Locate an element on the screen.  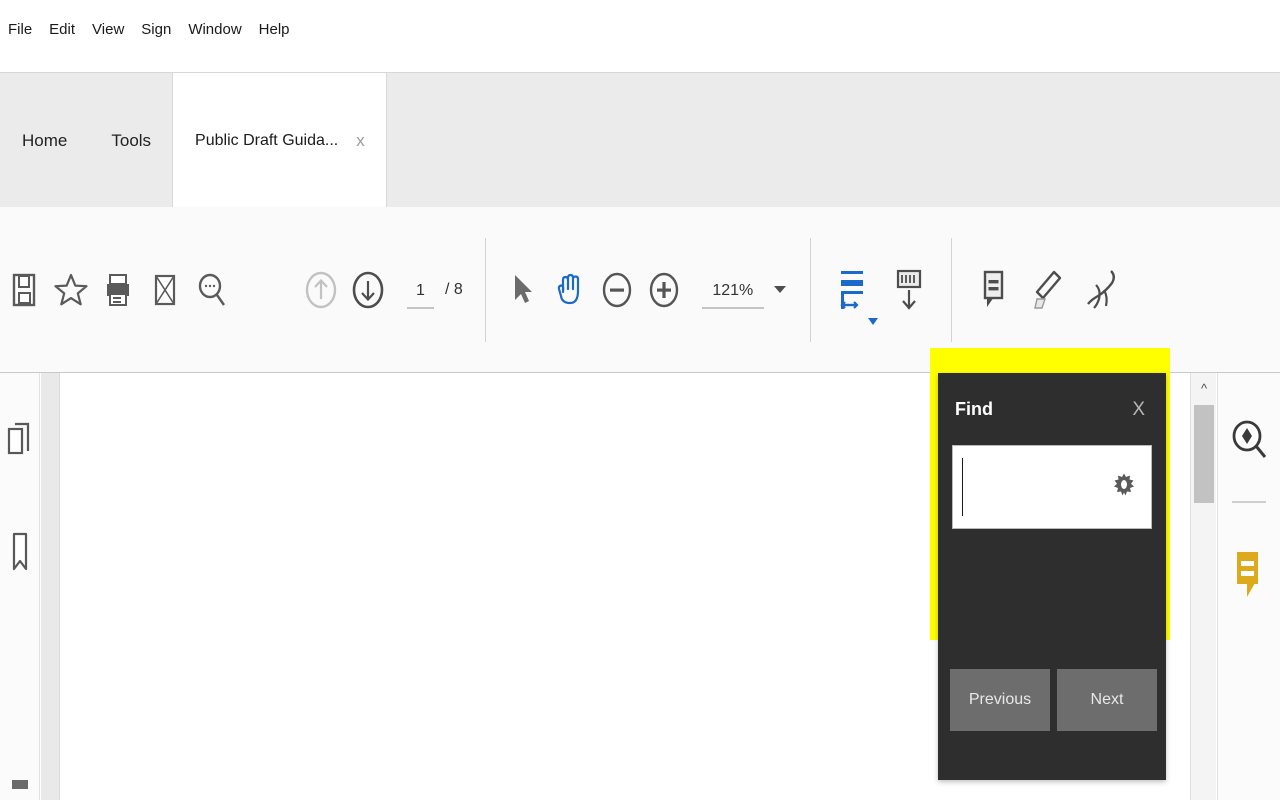
save-icon is located at coordinates (23, 289).